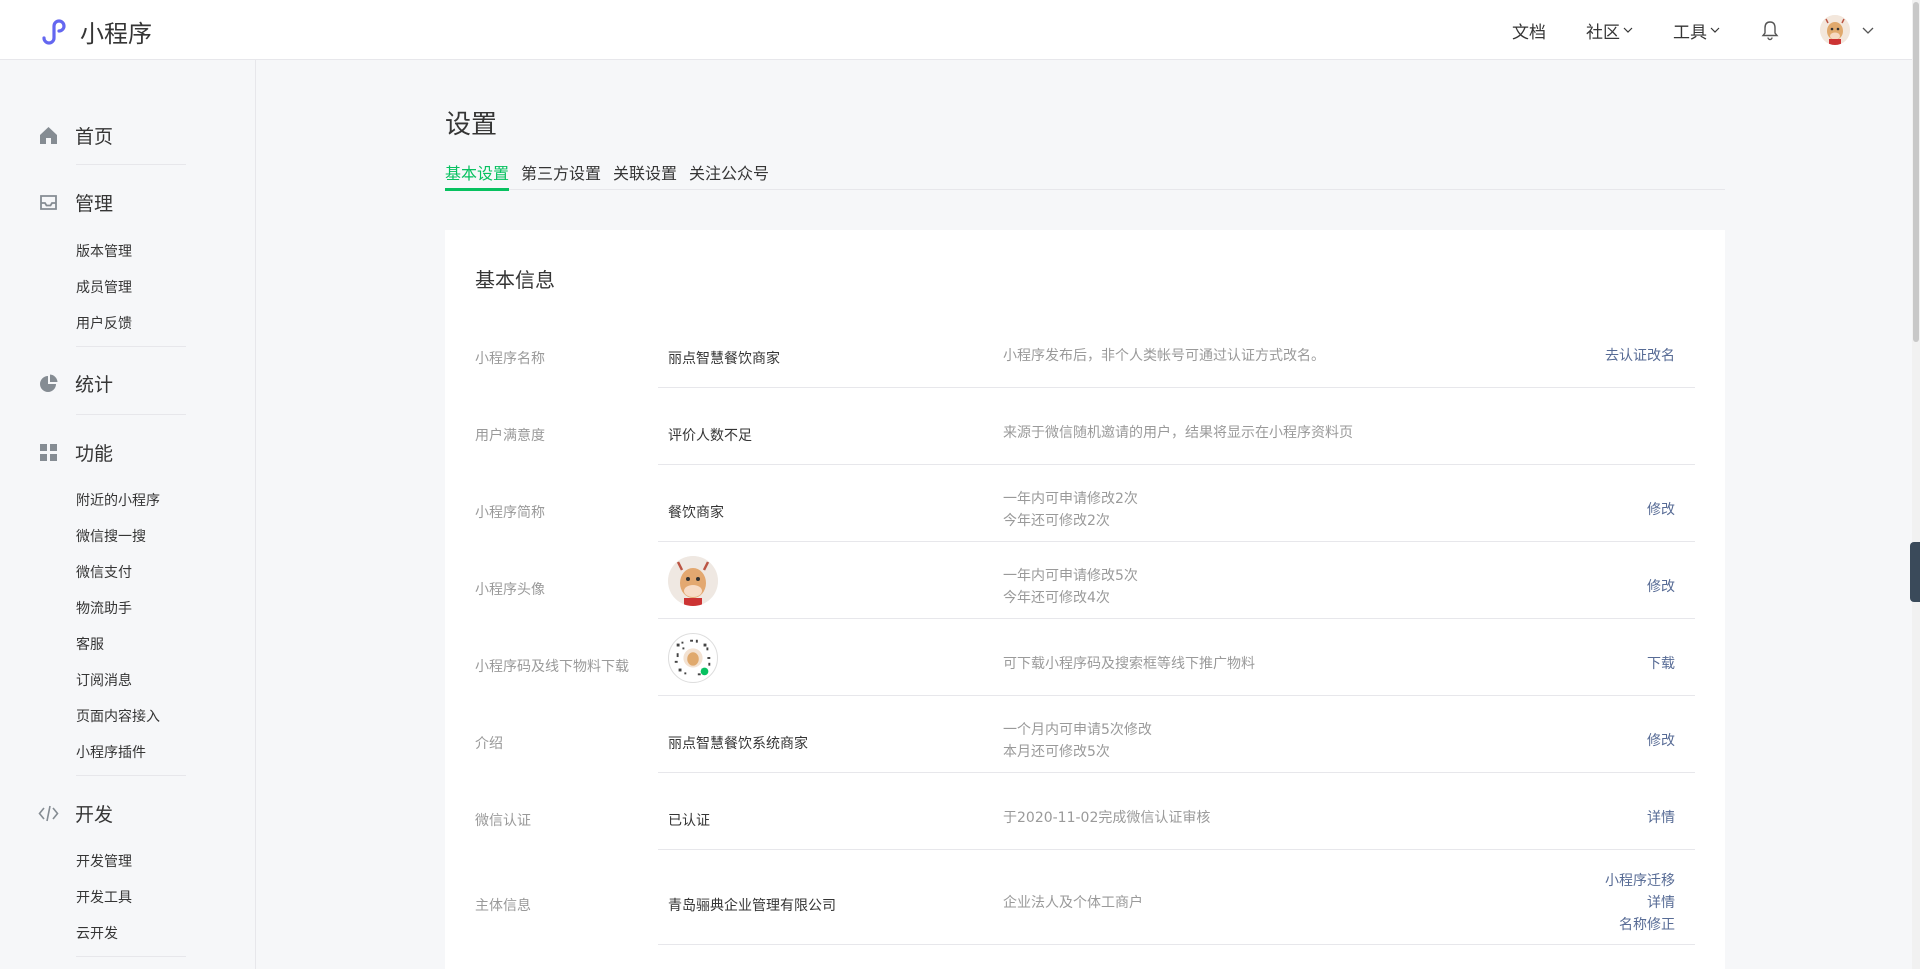  Describe the element at coordinates (1916, 484) in the screenshot. I see `scrollbar` at that location.